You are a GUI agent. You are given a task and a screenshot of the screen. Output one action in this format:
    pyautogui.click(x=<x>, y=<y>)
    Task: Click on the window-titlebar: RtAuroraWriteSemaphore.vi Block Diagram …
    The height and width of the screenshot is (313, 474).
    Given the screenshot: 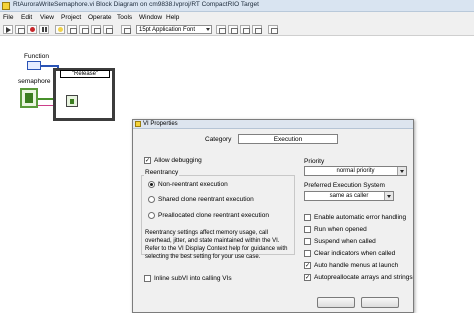 What is the action you would take?
    pyautogui.click(x=237, y=6)
    